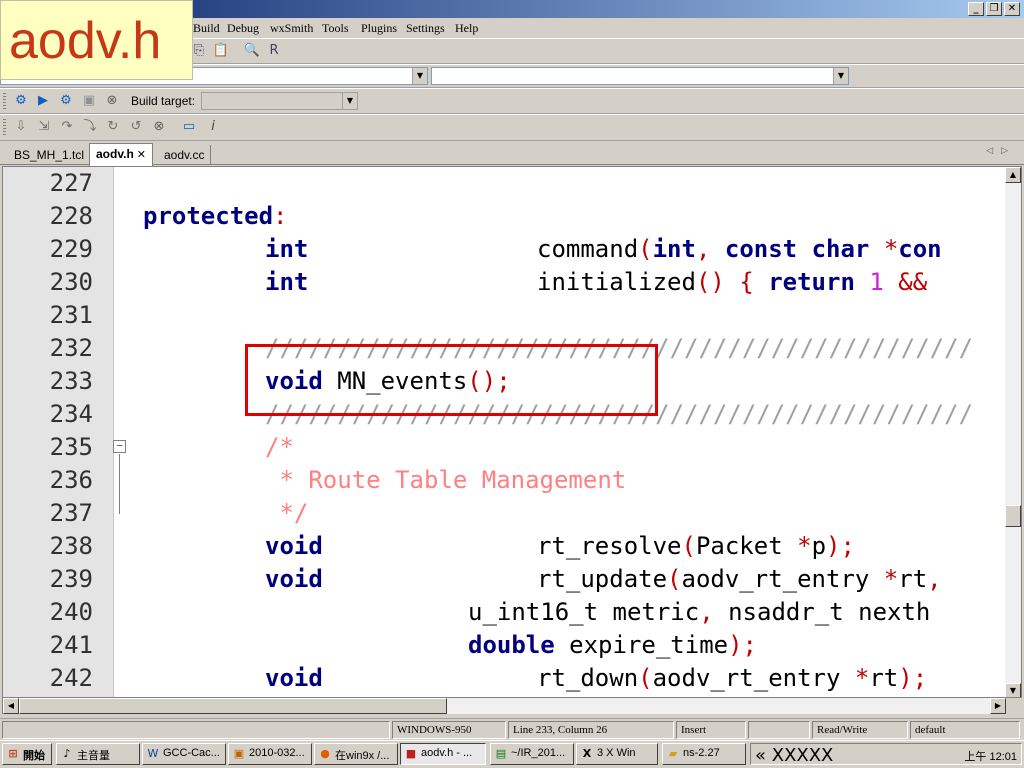 The width and height of the screenshot is (1024, 768). What do you see at coordinates (466, 28) in the screenshot?
I see `menu-help: Help` at bounding box center [466, 28].